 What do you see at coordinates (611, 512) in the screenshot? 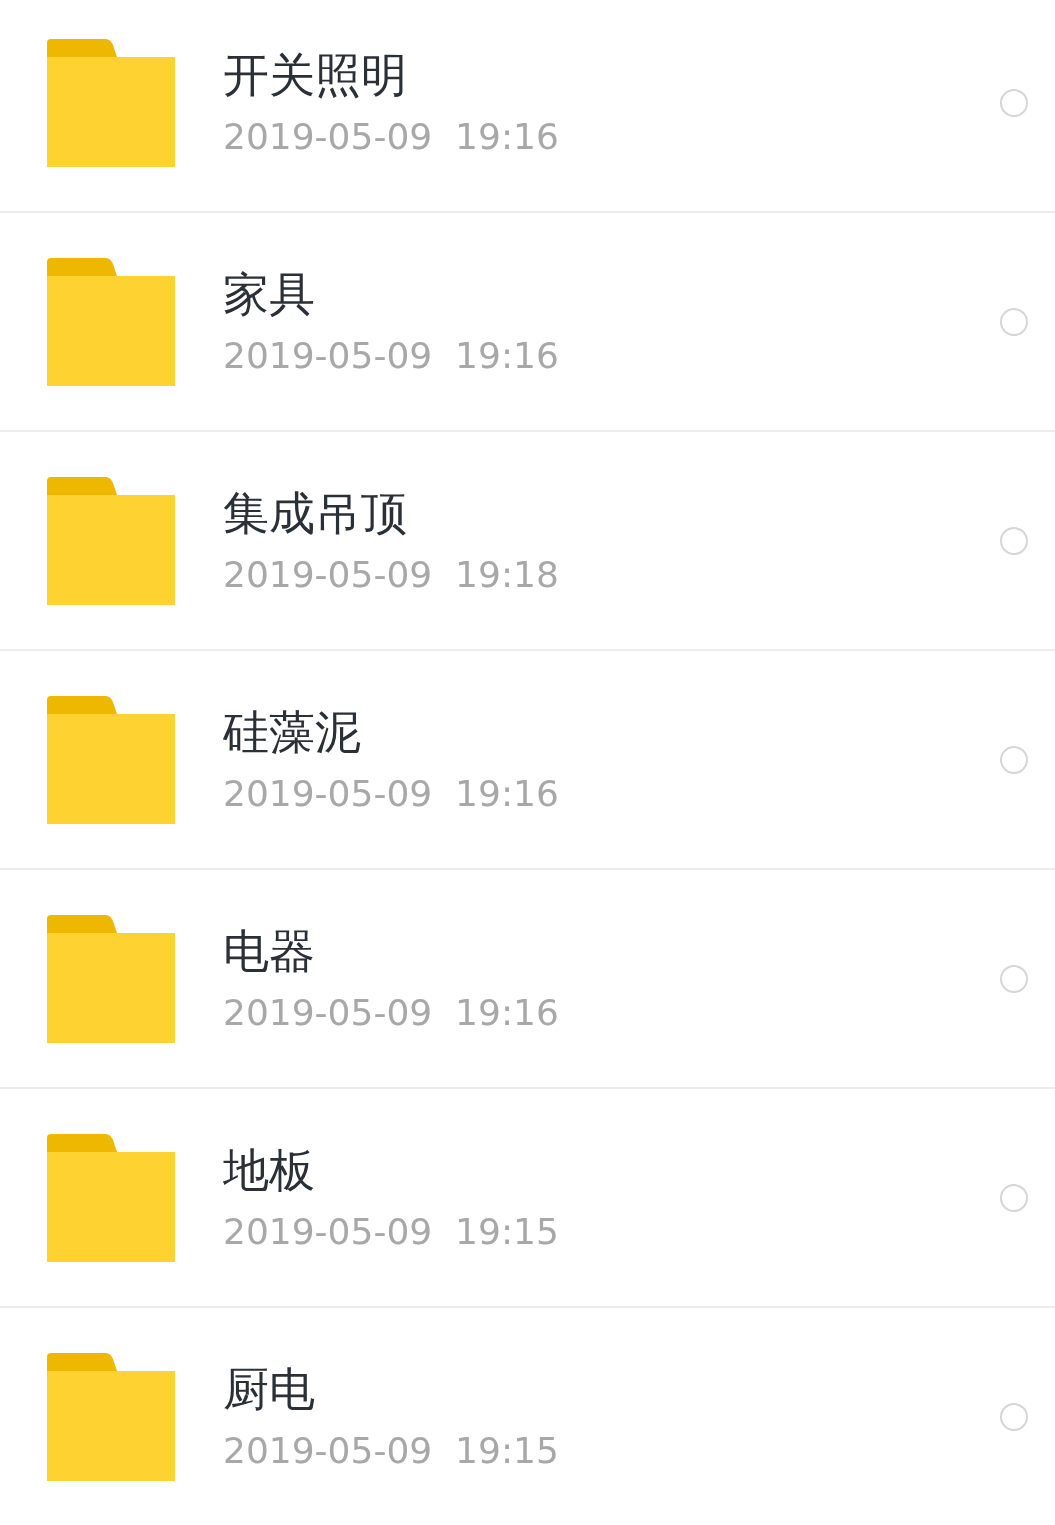
I see `folder-name: 集成吊顶` at bounding box center [611, 512].